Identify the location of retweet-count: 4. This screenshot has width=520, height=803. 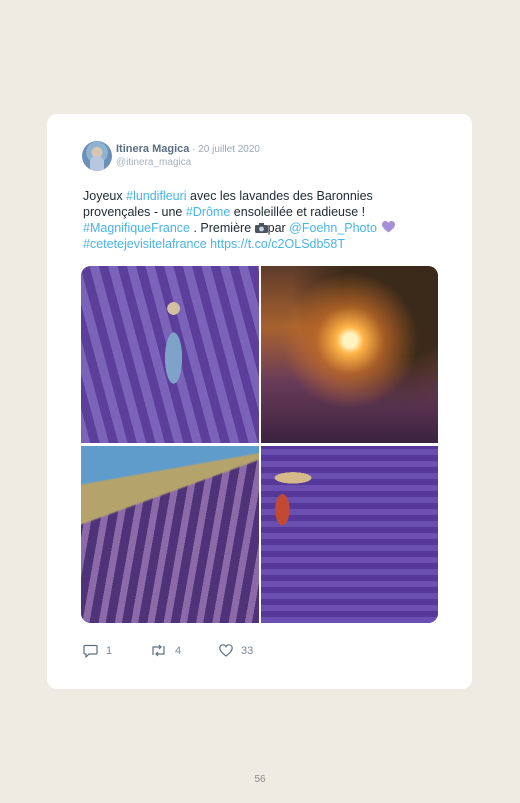
(178, 650).